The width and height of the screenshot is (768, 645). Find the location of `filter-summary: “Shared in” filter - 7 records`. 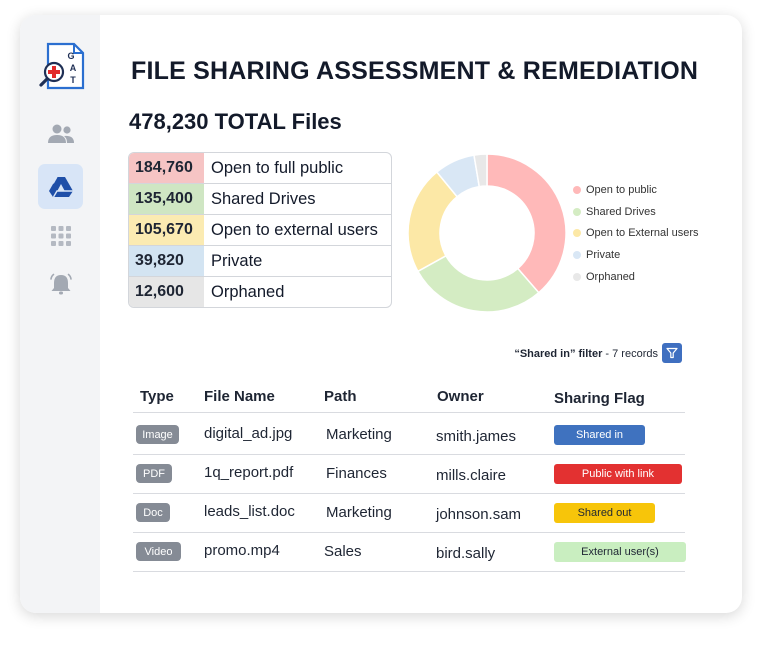

filter-summary: “Shared in” filter - 7 records is located at coordinates (544, 354).